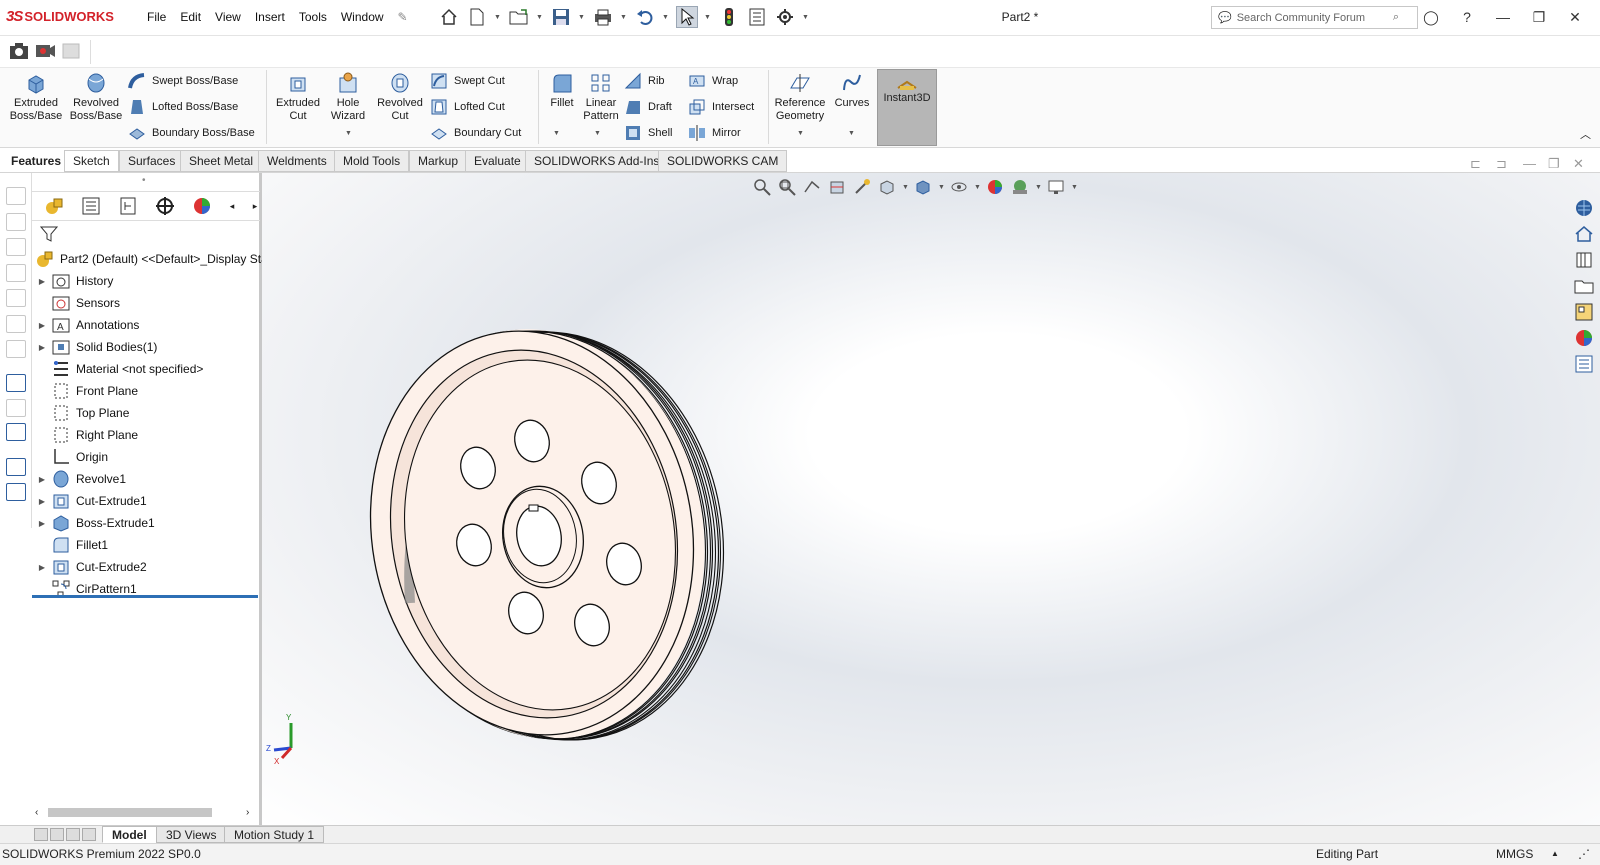 The height and width of the screenshot is (865, 1600). What do you see at coordinates (129, 834) in the screenshot?
I see `tab-model: Model` at bounding box center [129, 834].